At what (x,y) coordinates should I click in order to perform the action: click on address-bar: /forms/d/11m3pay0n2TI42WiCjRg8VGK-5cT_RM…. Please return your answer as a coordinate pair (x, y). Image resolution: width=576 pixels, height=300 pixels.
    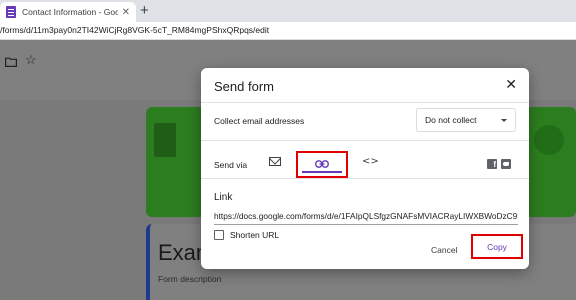
    Looking at the image, I should click on (288, 31).